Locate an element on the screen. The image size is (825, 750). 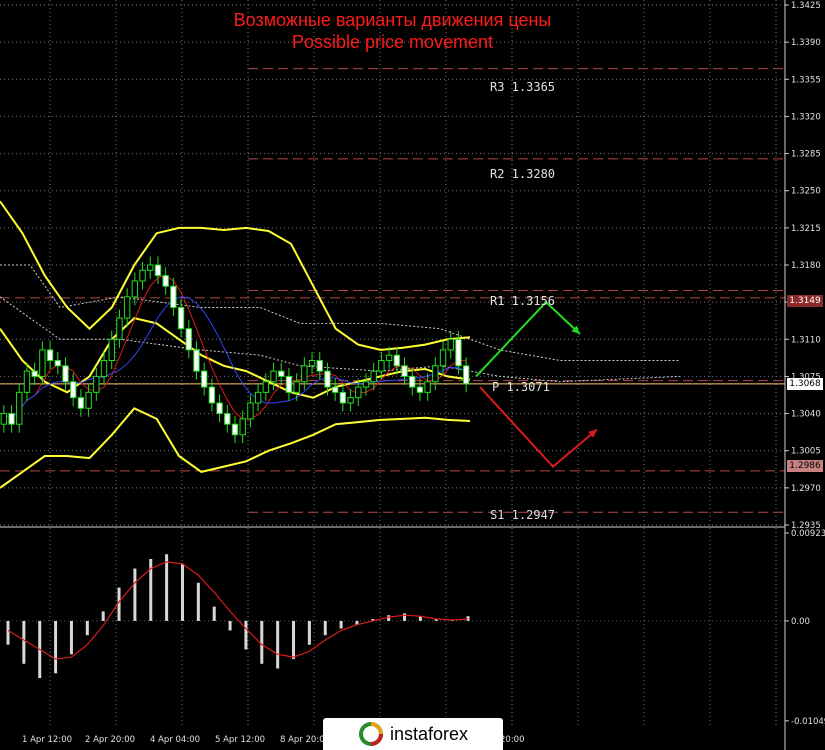
time-tick-label: 5 Apr 12:00 is located at coordinates (240, 740).